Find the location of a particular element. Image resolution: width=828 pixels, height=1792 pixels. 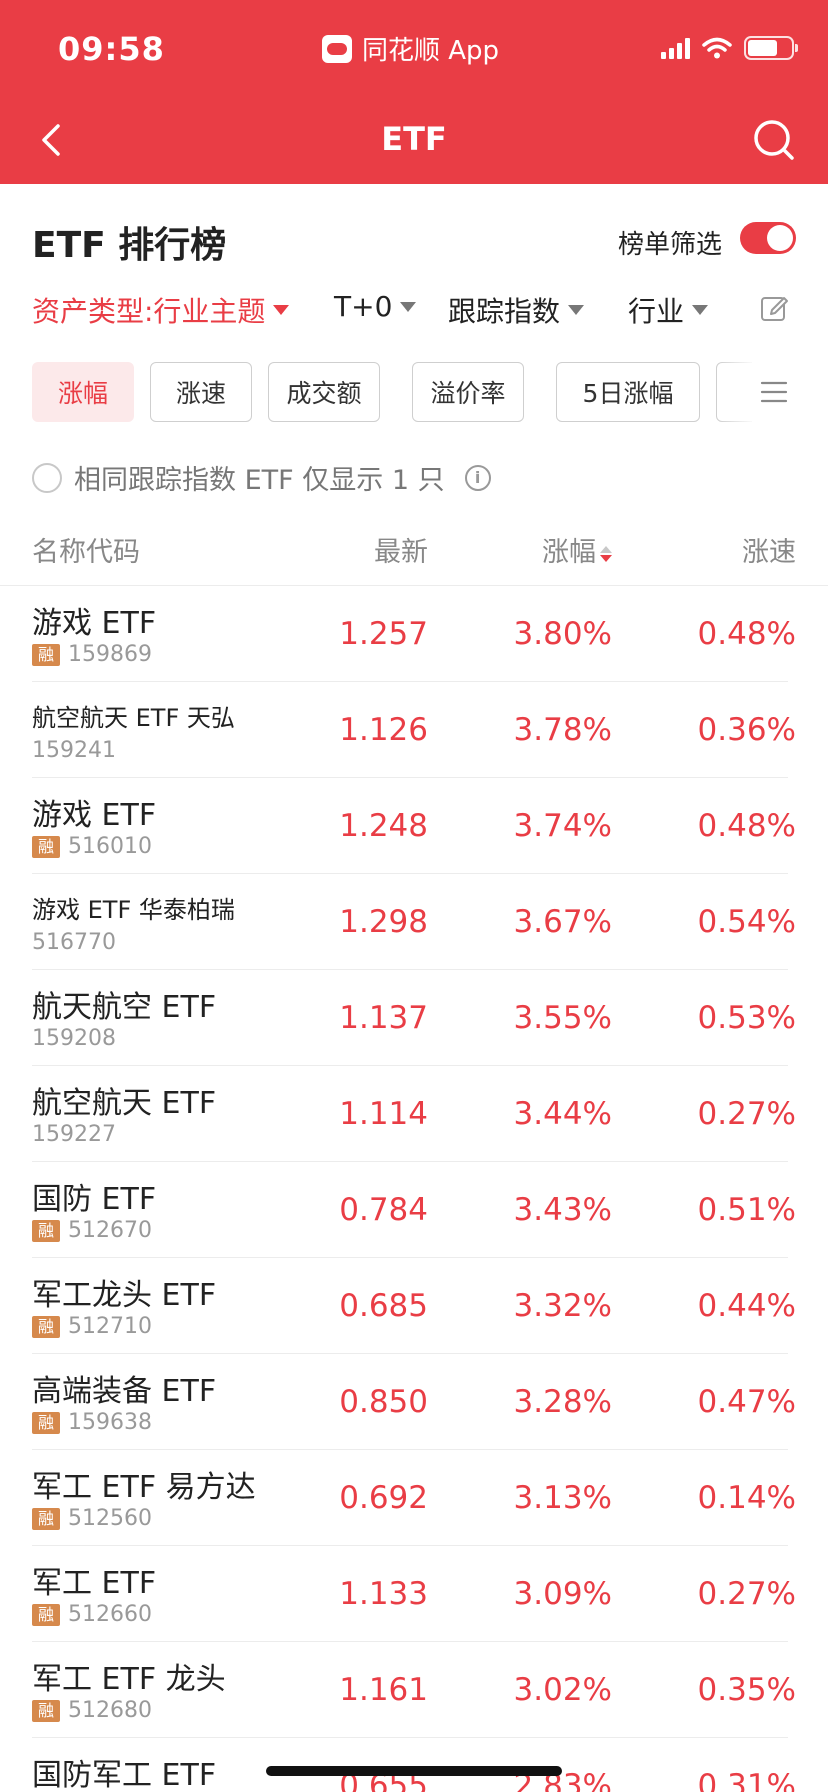

status-app: 同花顺 App is located at coordinates (410, 48).